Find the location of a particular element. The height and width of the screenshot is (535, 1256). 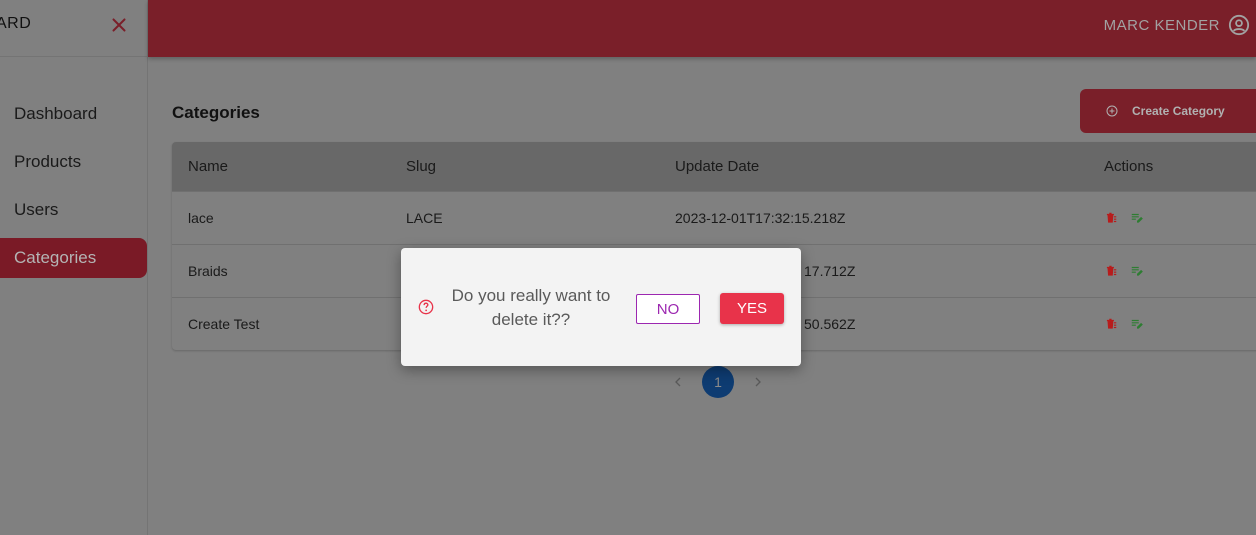

table-row: lace LACE 2023-12-01T17:32:15.218Z is located at coordinates (714, 217).